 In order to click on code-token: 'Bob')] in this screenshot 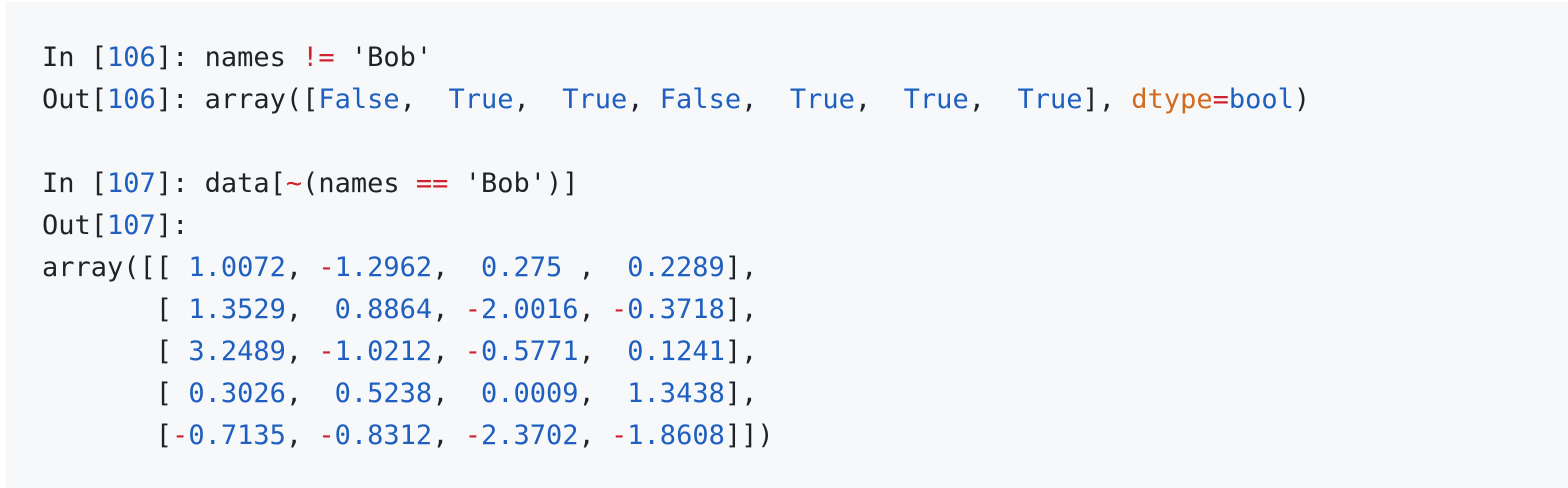, I will do `click(513, 183)`.